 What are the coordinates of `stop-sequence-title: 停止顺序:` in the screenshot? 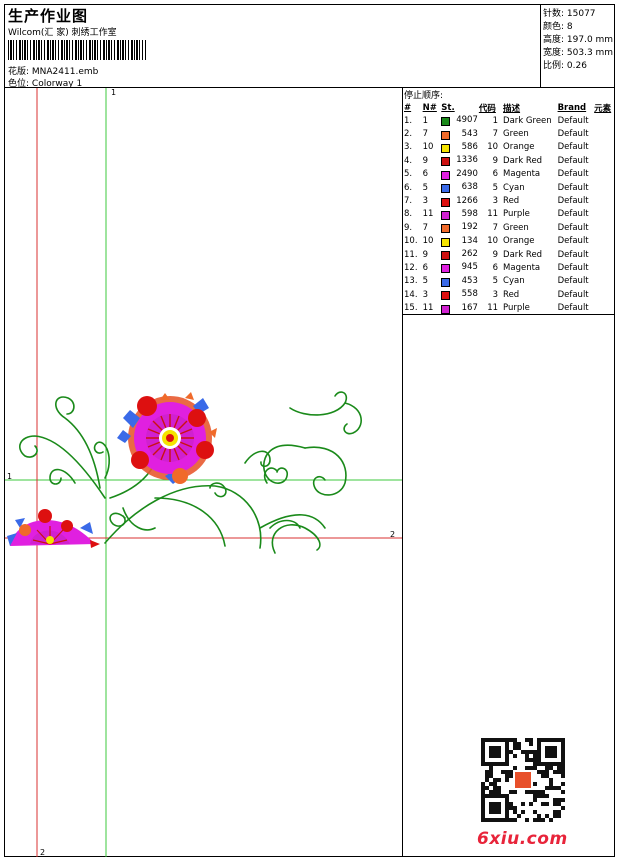 It's located at (424, 96).